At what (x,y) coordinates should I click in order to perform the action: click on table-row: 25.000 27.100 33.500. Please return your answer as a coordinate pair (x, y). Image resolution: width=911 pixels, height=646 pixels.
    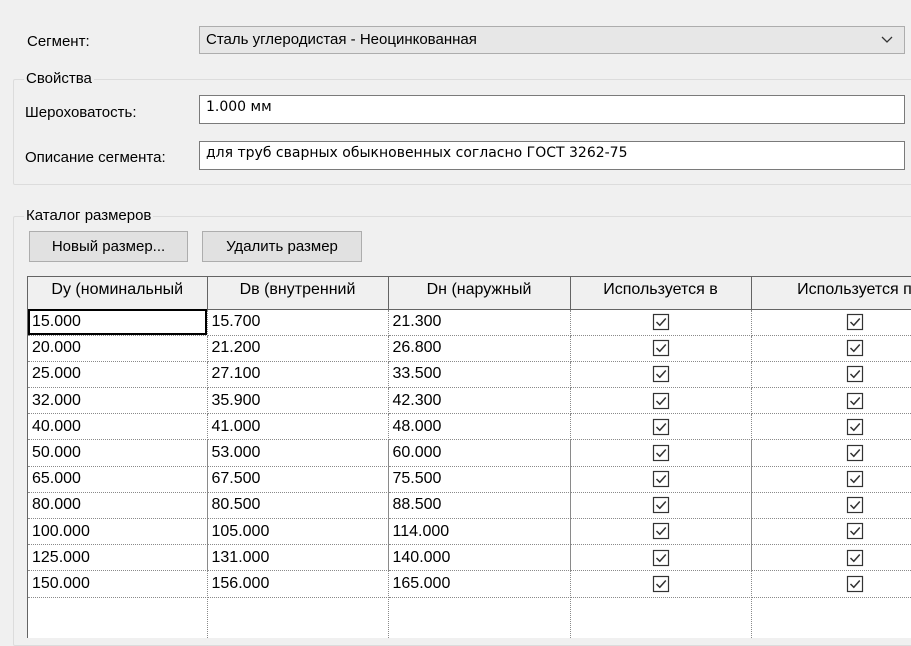
    Looking at the image, I should click on (469, 375).